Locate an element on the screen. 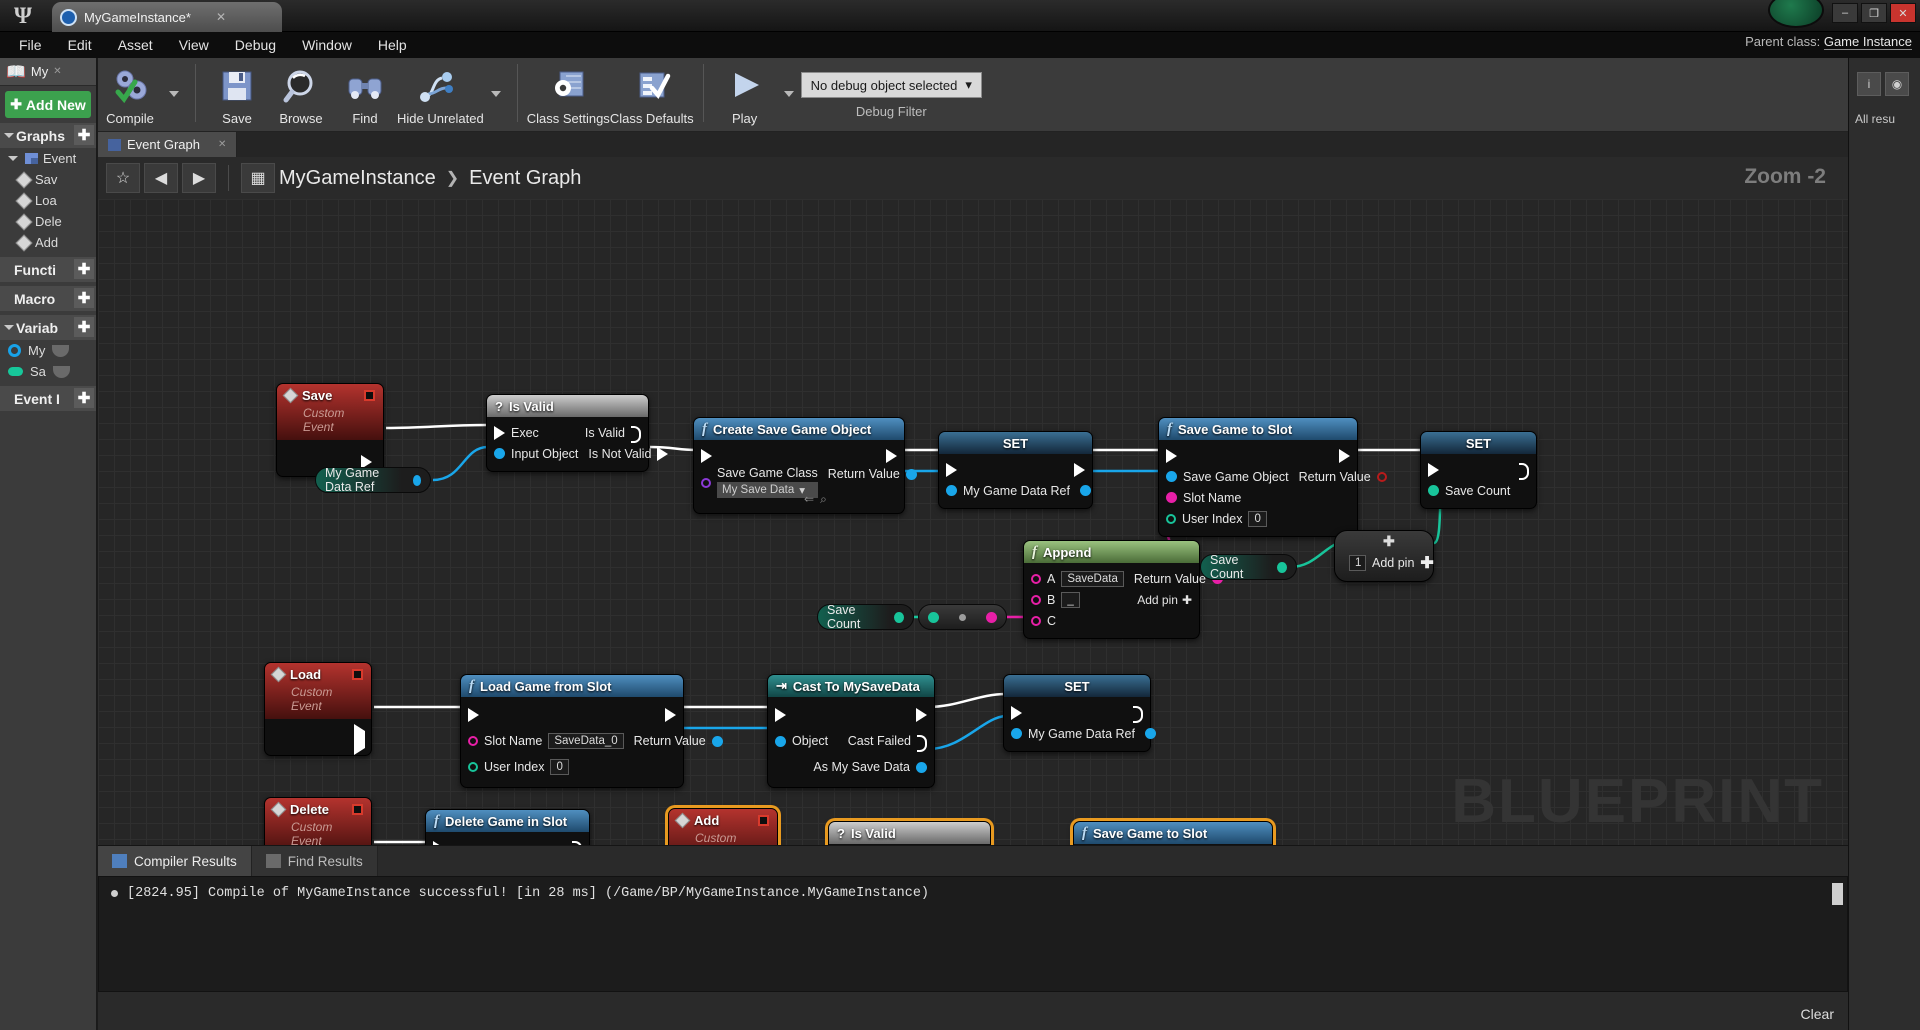 This screenshot has width=1920, height=1030. camera-icon: ◉ is located at coordinates (1897, 84).